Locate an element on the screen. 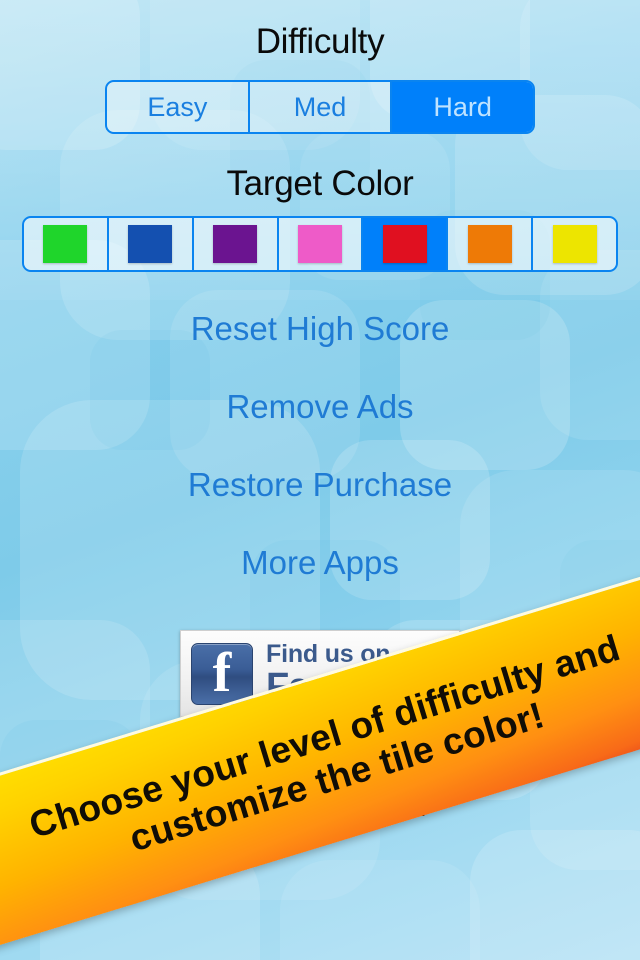 This screenshot has width=640, height=960. color-swatch-yellow is located at coordinates (574, 244).